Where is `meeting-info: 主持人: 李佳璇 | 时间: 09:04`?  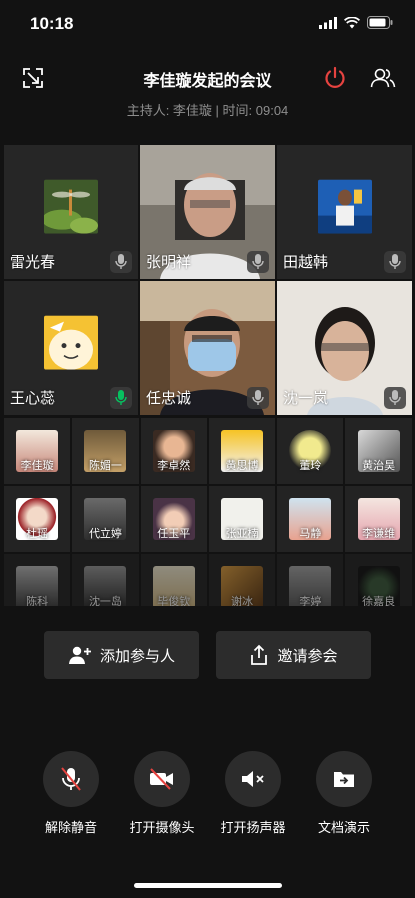
meeting-info: 主持人: 李佳璇 | 时间: 09:04 is located at coordinates (207, 110).